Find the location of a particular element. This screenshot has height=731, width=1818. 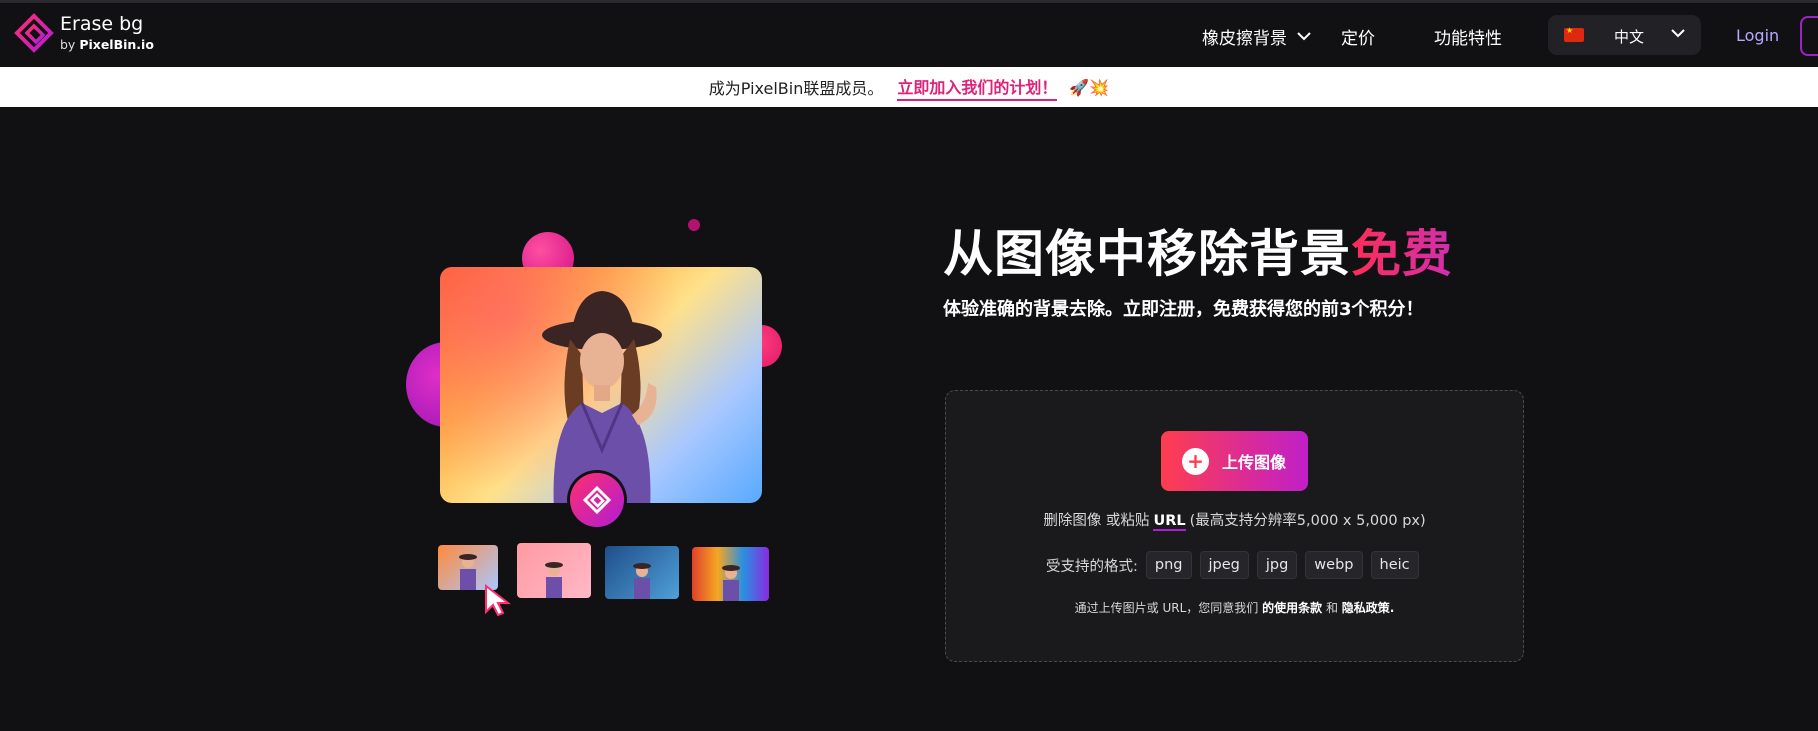

login-link: Login is located at coordinates (1757, 35).